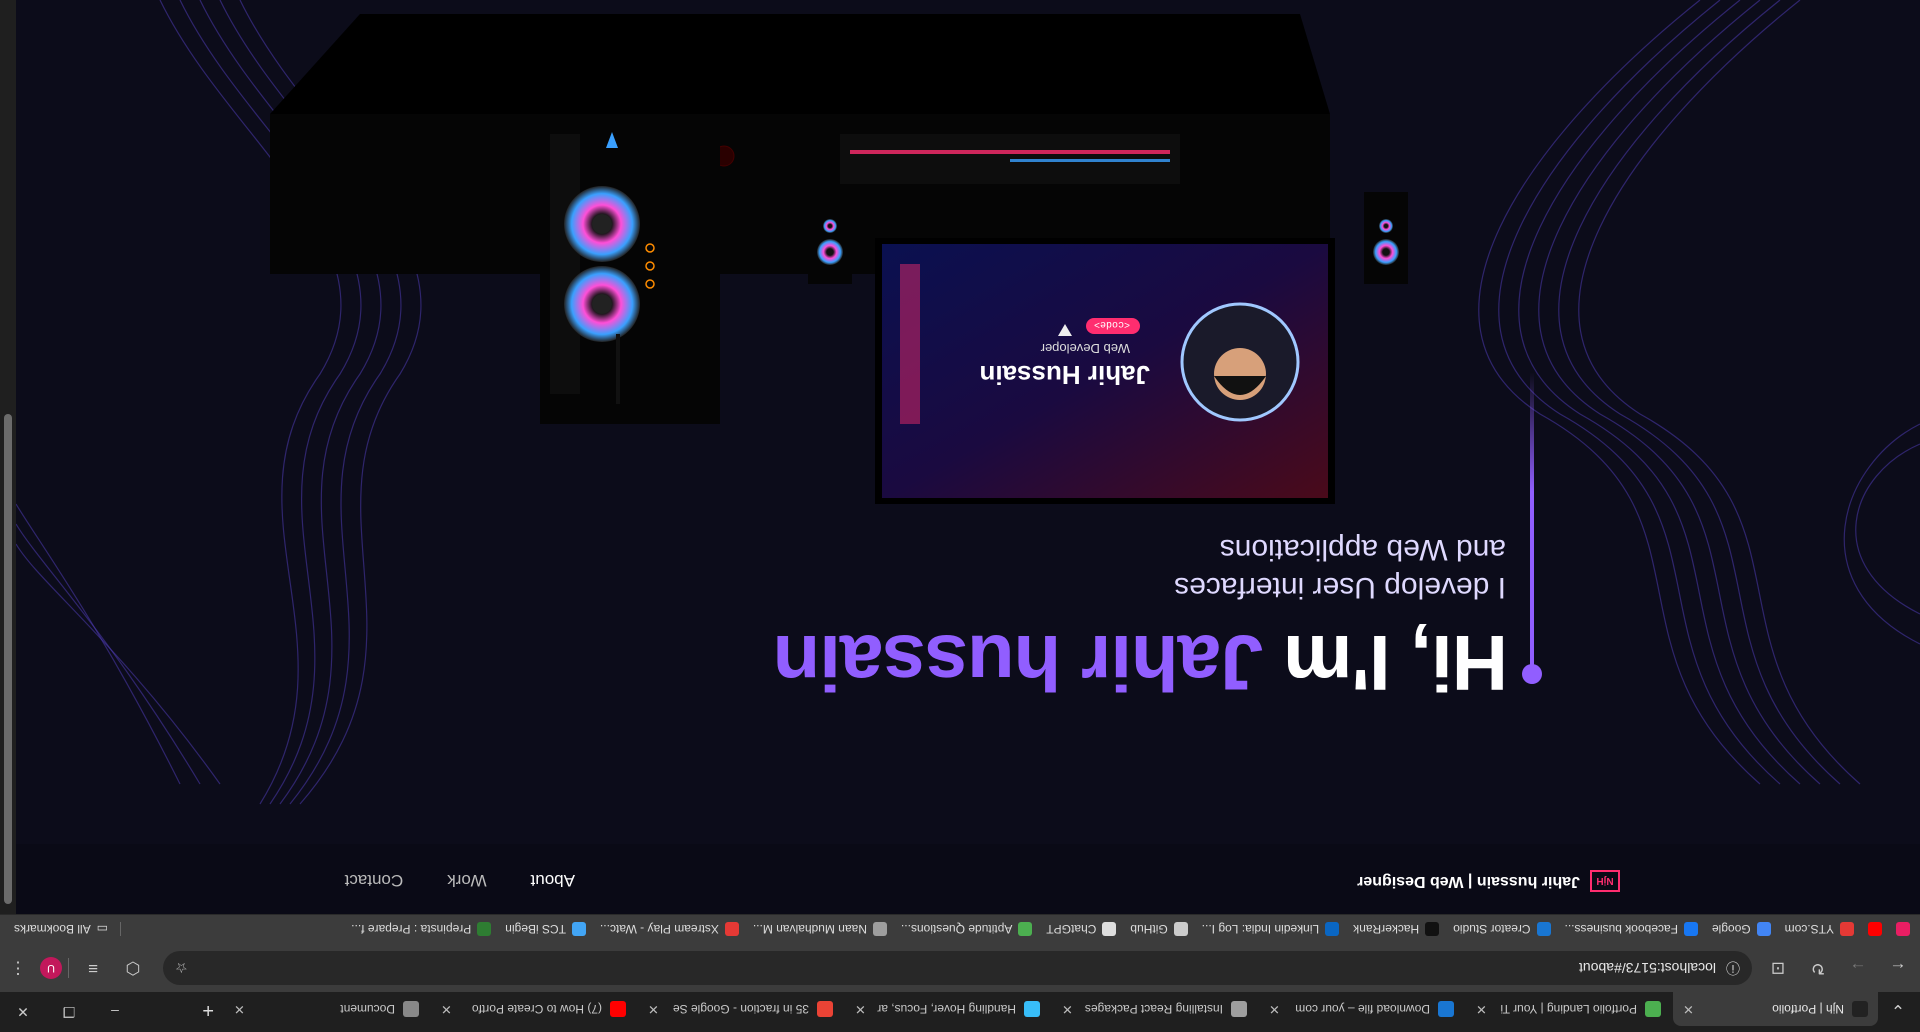  I want to click on bookmark-label: TCS iBegin, so click(535, 929).